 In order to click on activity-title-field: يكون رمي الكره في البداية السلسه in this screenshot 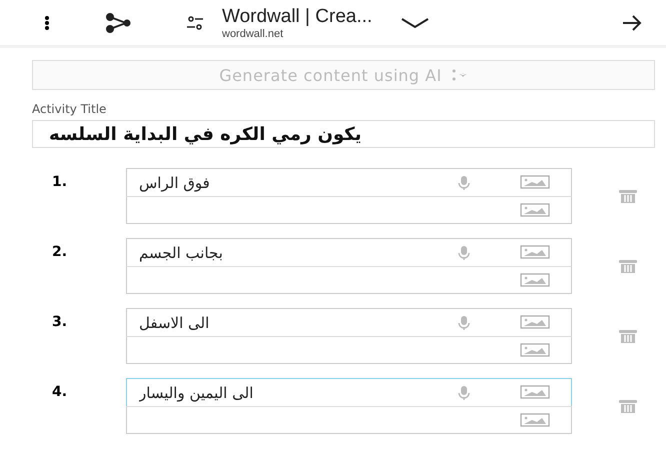, I will do `click(343, 134)`.